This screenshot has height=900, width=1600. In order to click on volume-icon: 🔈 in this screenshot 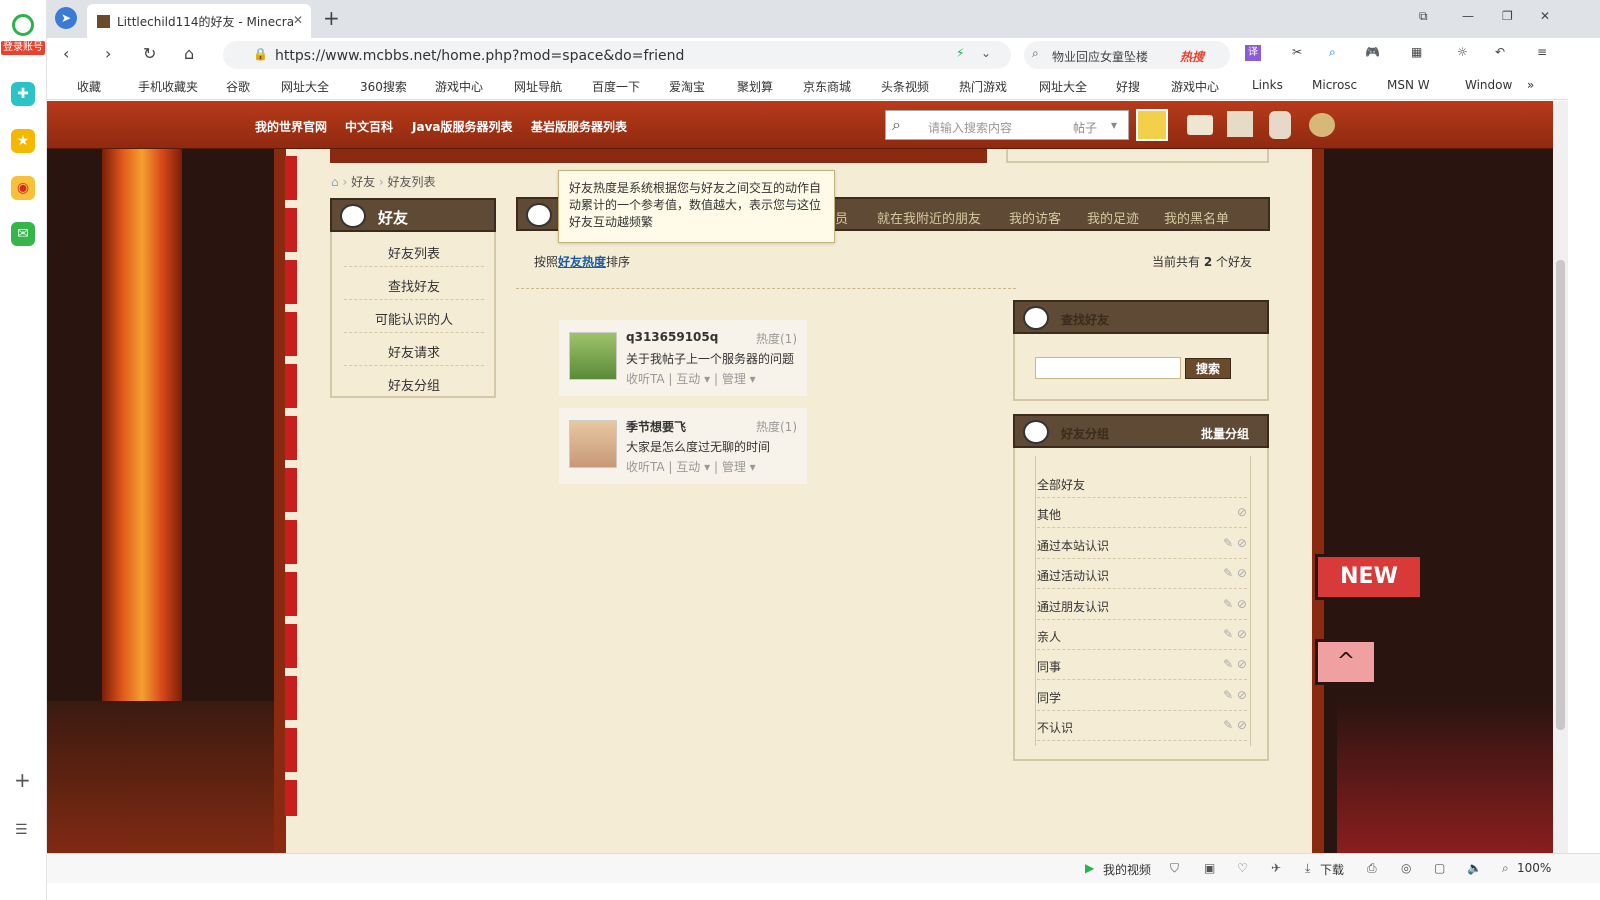, I will do `click(1474, 868)`.